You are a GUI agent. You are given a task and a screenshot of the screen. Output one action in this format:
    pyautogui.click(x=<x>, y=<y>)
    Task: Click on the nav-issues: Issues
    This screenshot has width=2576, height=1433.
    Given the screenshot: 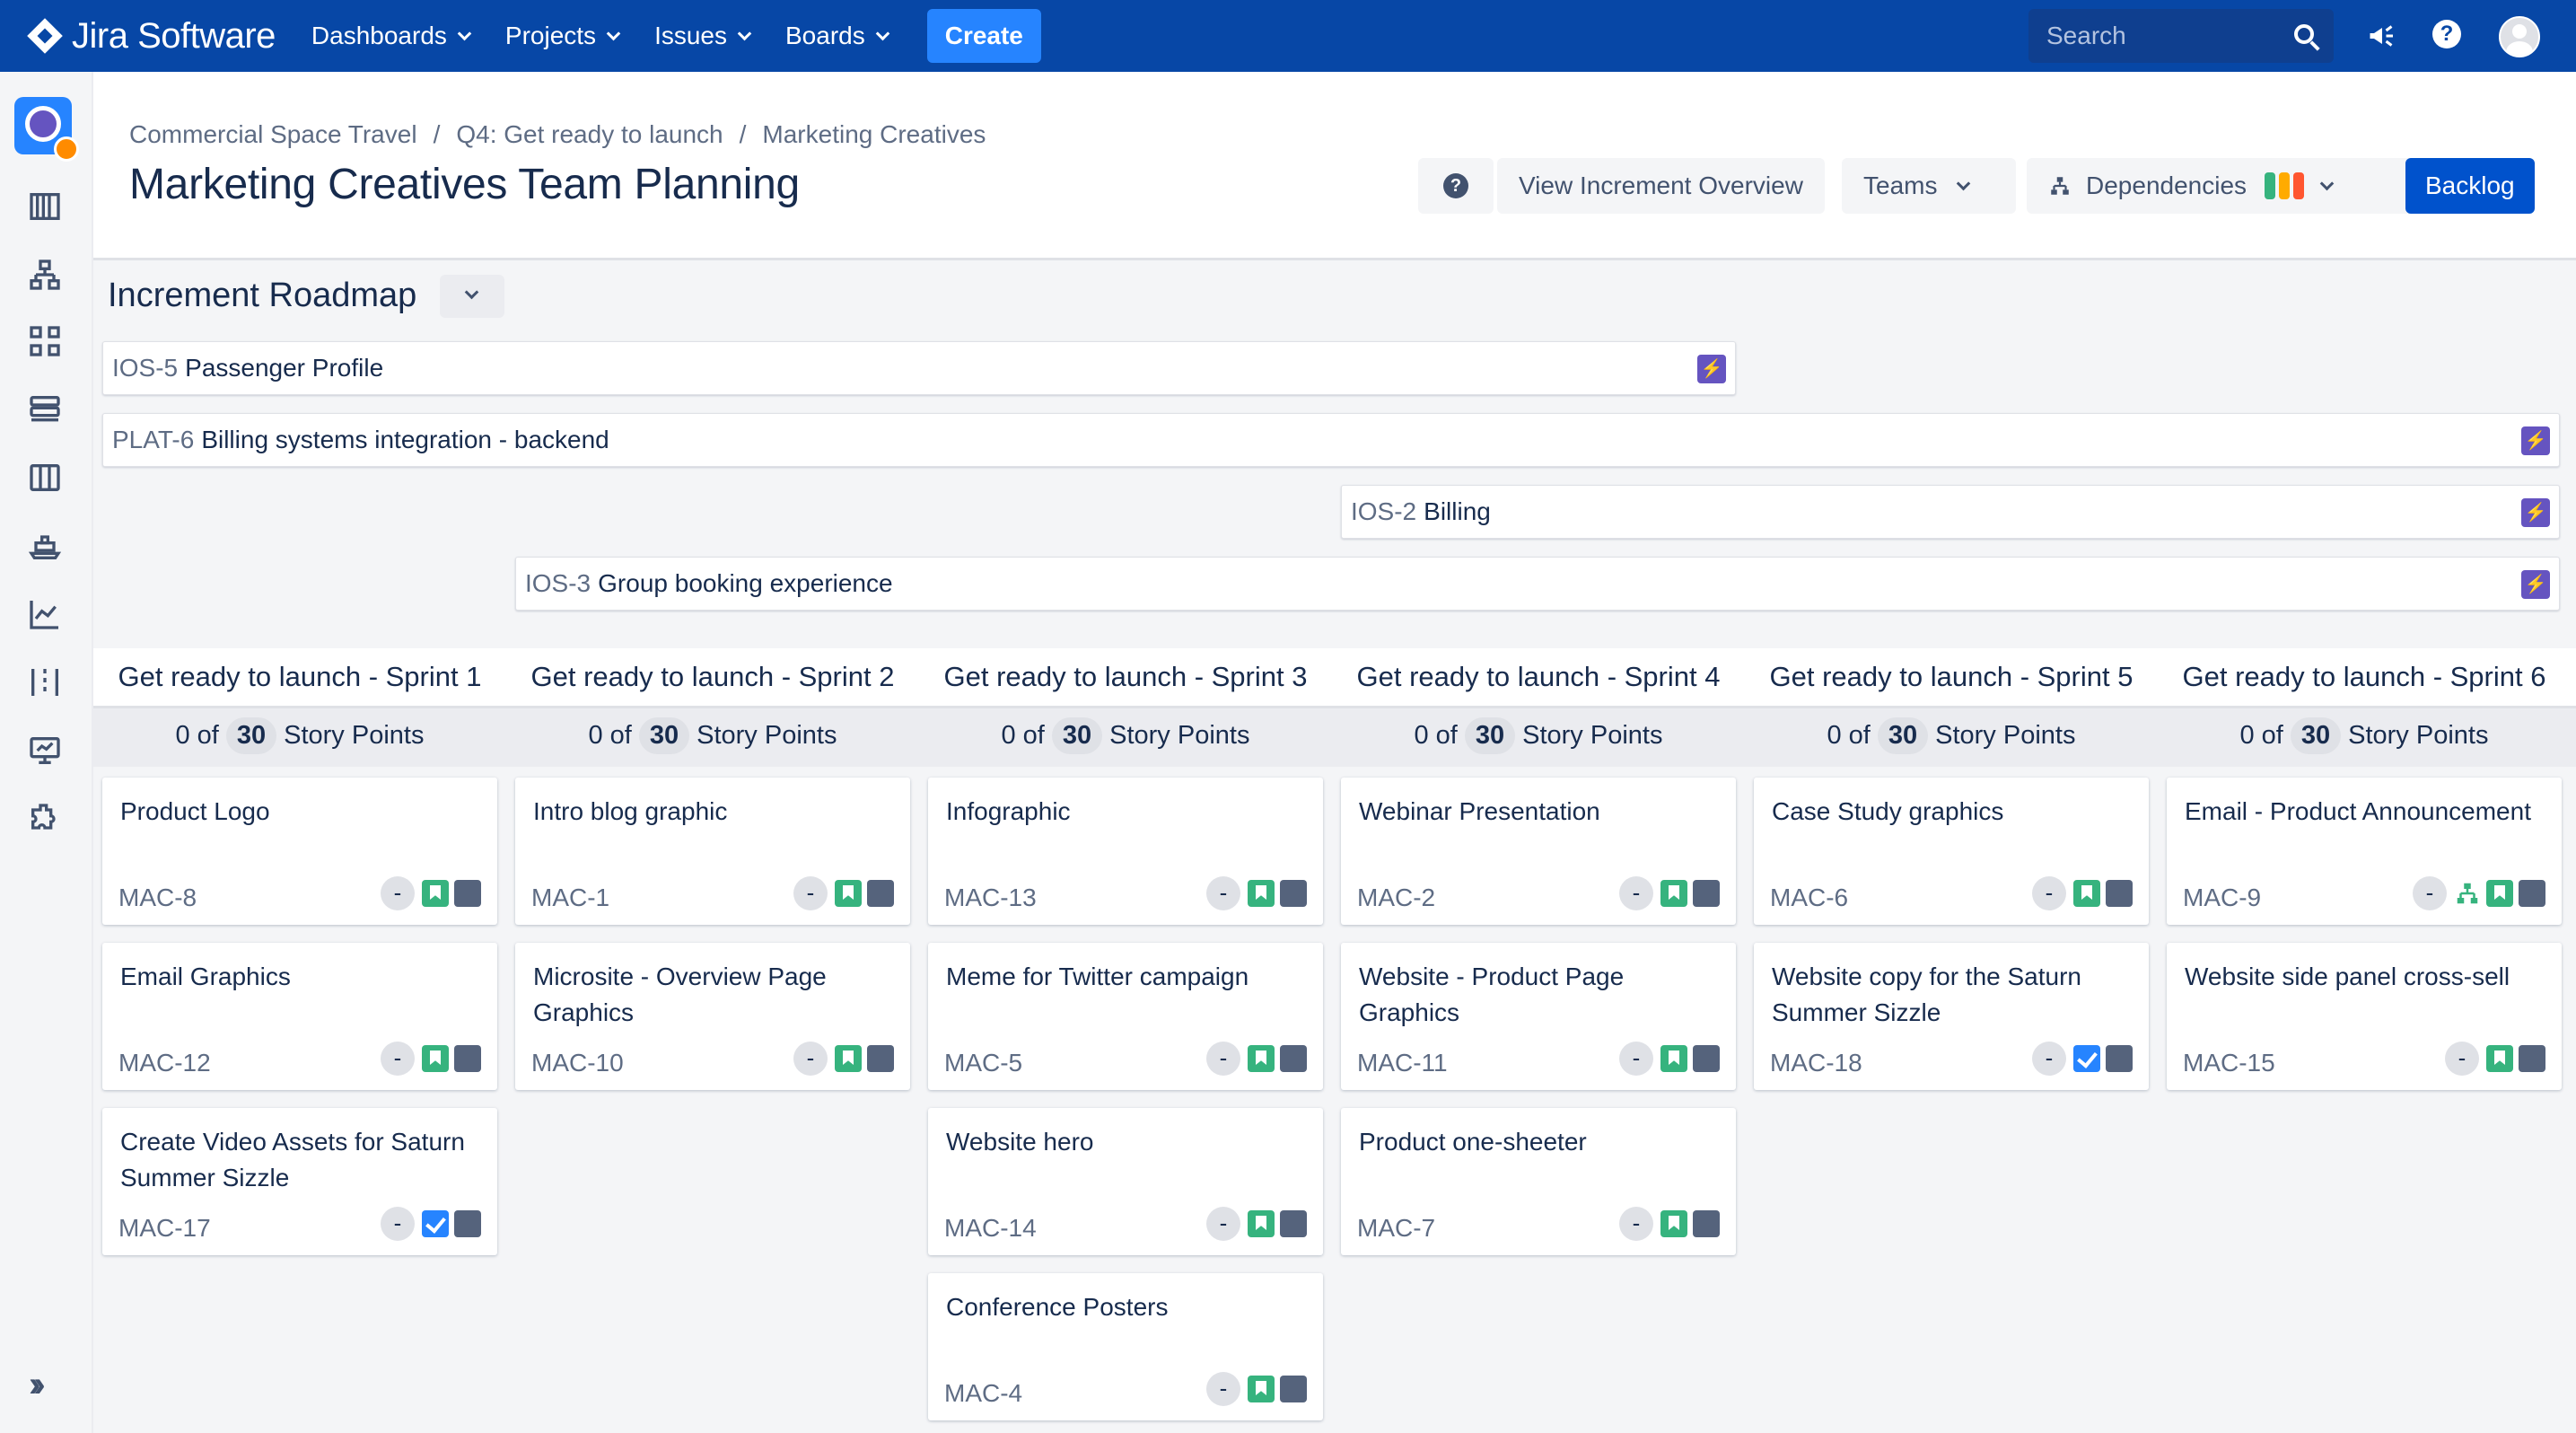 What is the action you would take?
    pyautogui.click(x=703, y=36)
    